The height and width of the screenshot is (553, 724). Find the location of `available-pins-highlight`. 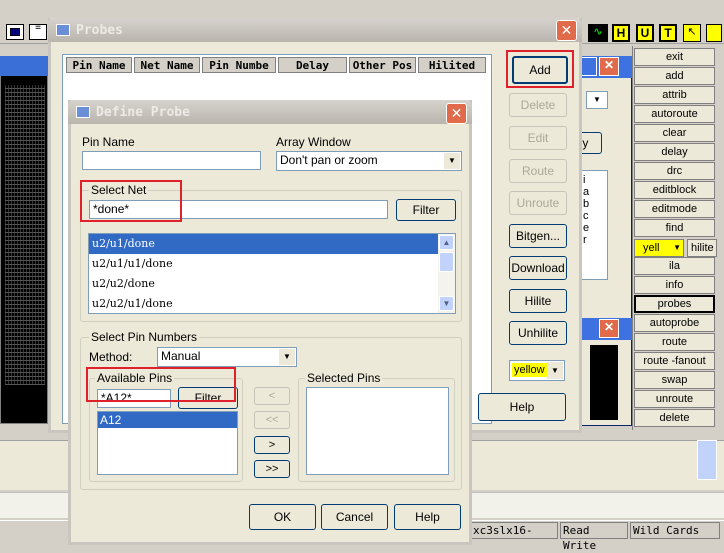

available-pins-highlight is located at coordinates (161, 384).